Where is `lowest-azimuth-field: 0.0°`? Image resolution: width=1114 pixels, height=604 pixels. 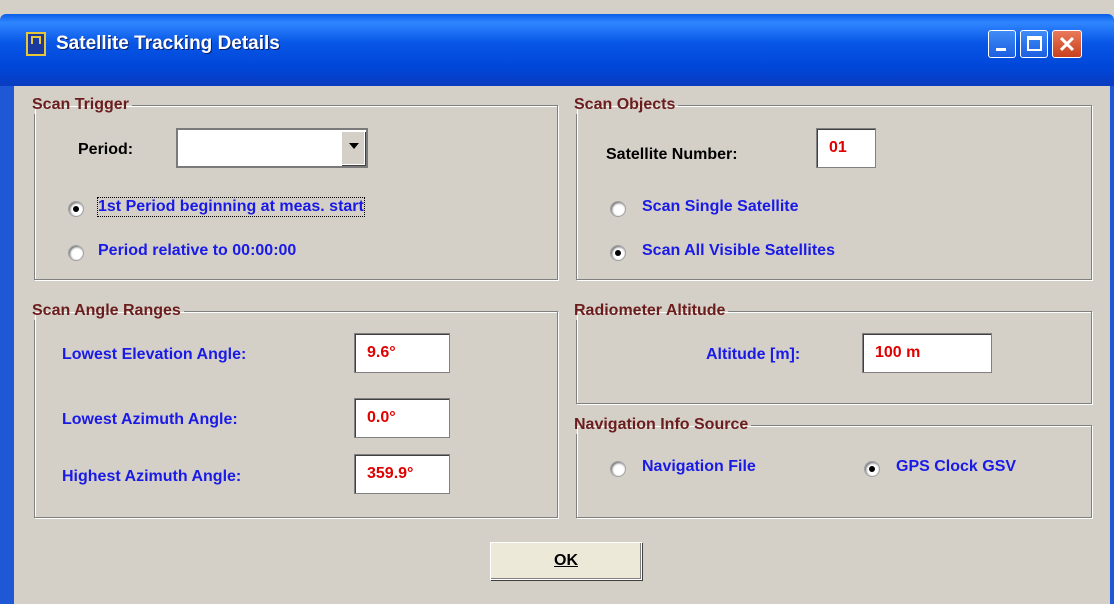 lowest-azimuth-field: 0.0° is located at coordinates (402, 418).